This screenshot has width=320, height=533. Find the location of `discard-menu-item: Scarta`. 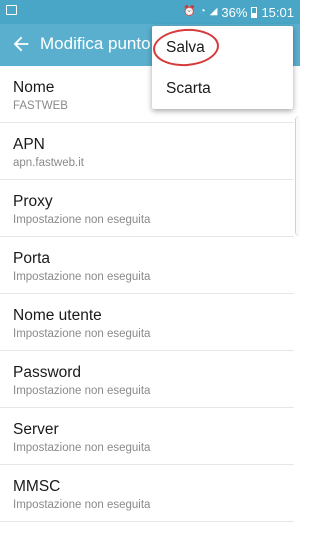

discard-menu-item: Scarta is located at coordinates (188, 89).